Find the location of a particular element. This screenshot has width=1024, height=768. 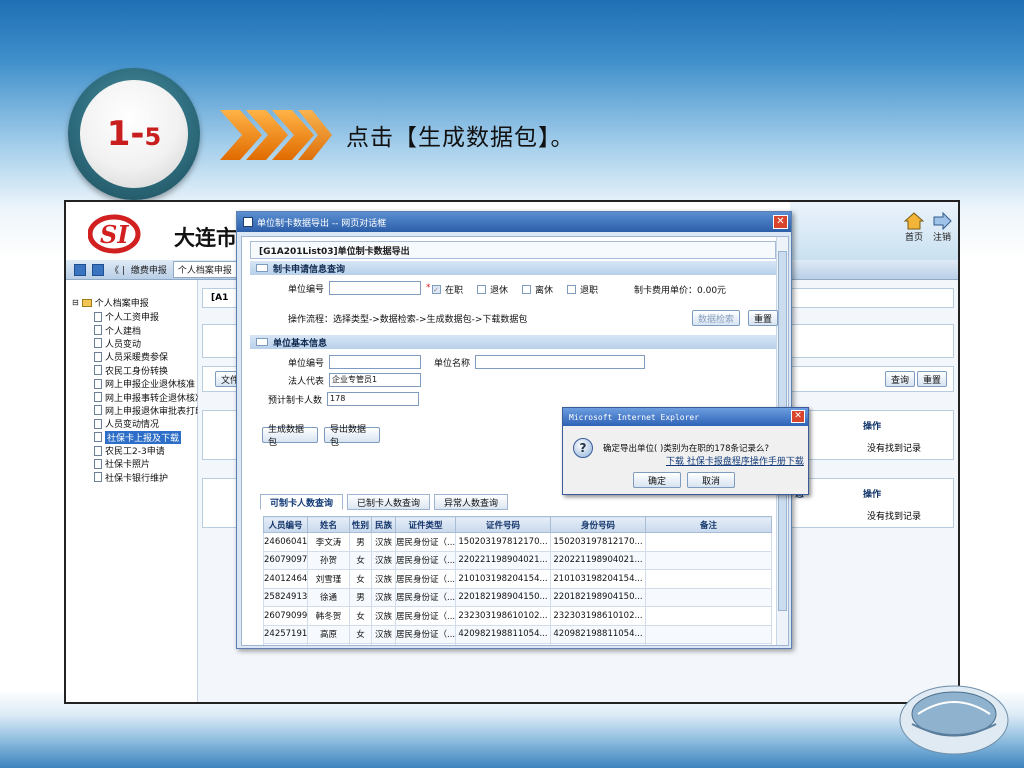

legal-rep-value: 企业专管员1 is located at coordinates (375, 380).